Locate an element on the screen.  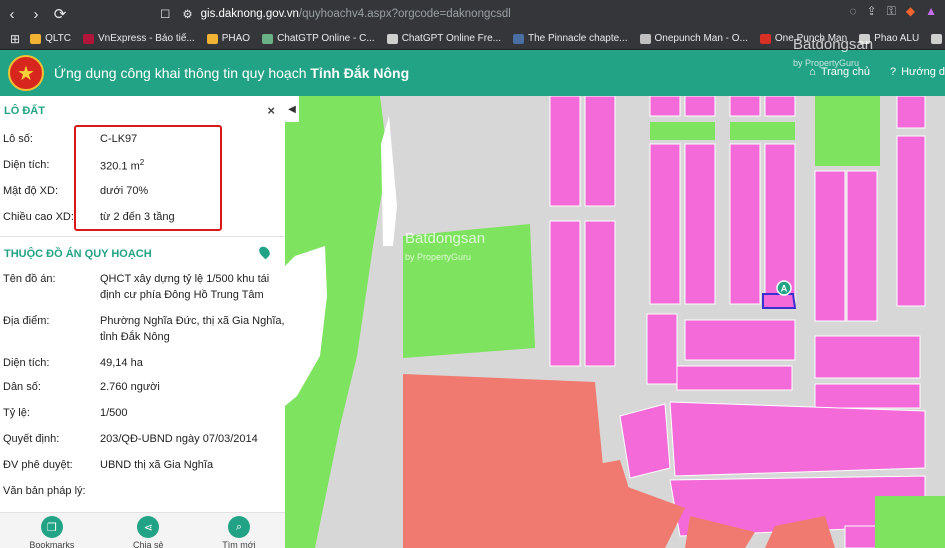
watermark-sub-2: by PropertyGuru is located at coordinates (826, 63).